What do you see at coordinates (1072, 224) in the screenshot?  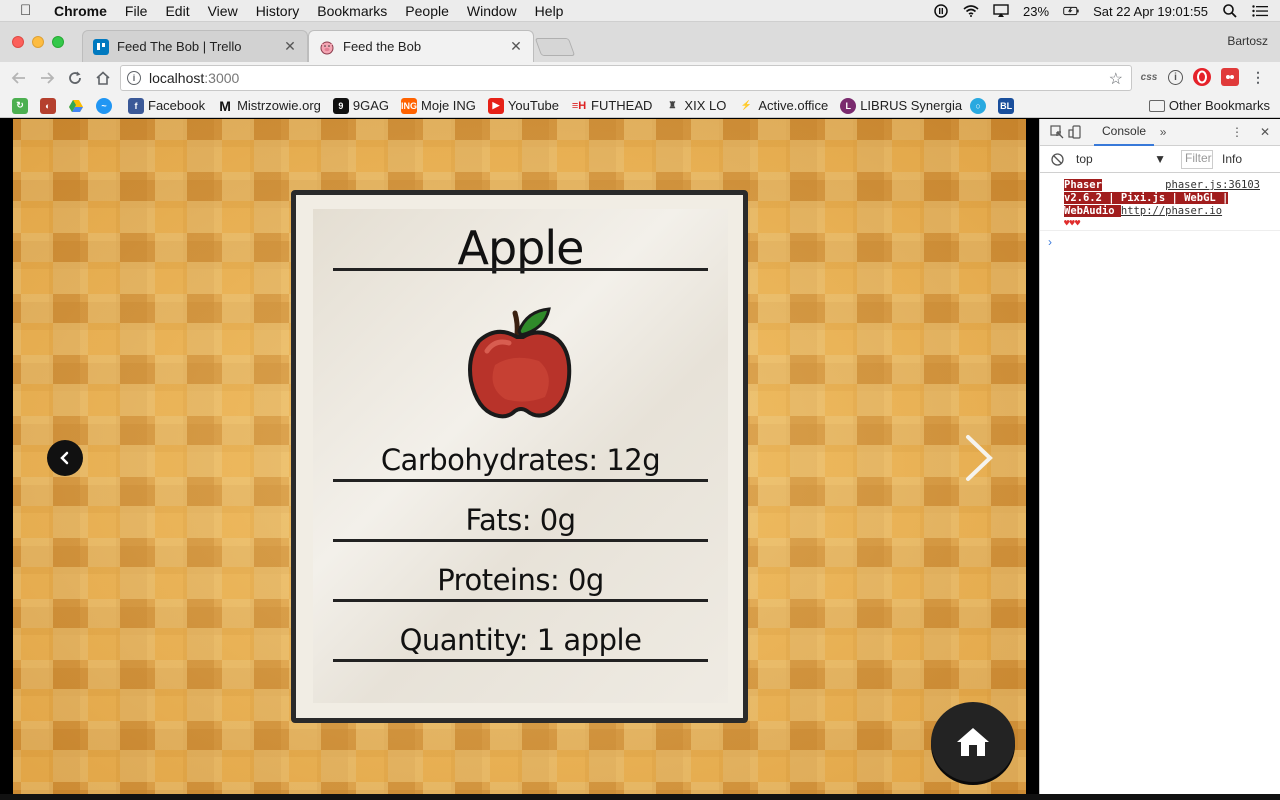 I see `hearts: ♥♥♥` at bounding box center [1072, 224].